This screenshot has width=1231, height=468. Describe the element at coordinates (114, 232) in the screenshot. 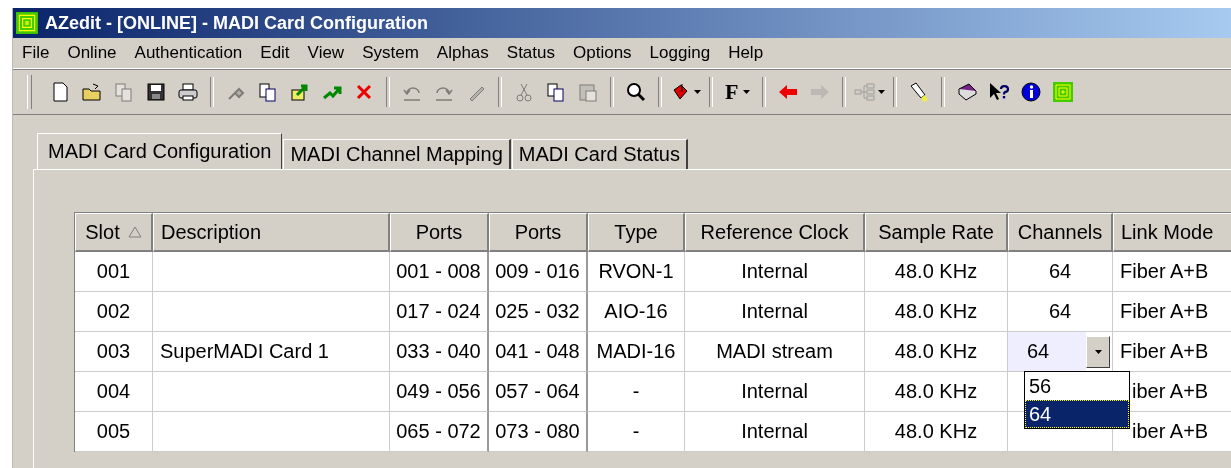

I see `column-header: Slot` at that location.